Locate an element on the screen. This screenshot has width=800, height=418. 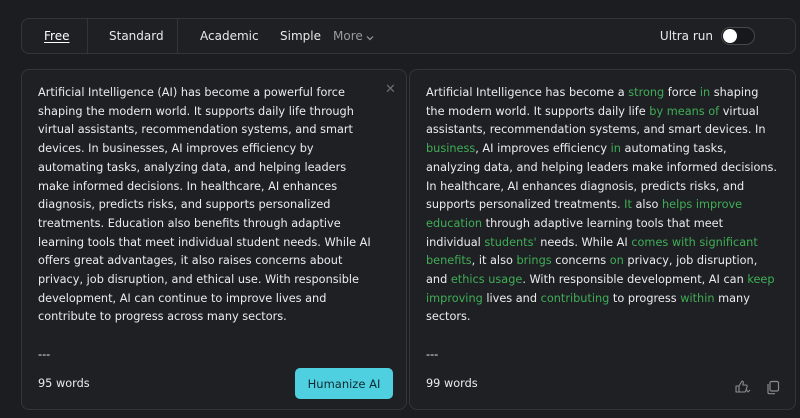
close-icon: ✕ is located at coordinates (390, 89).